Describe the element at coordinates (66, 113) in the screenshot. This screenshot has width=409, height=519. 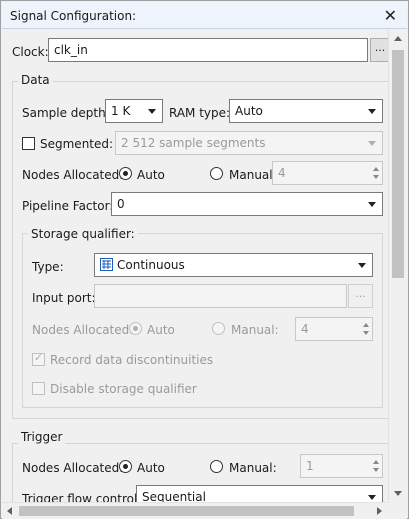
I see `sample-depth-label: Sample depth:` at that location.